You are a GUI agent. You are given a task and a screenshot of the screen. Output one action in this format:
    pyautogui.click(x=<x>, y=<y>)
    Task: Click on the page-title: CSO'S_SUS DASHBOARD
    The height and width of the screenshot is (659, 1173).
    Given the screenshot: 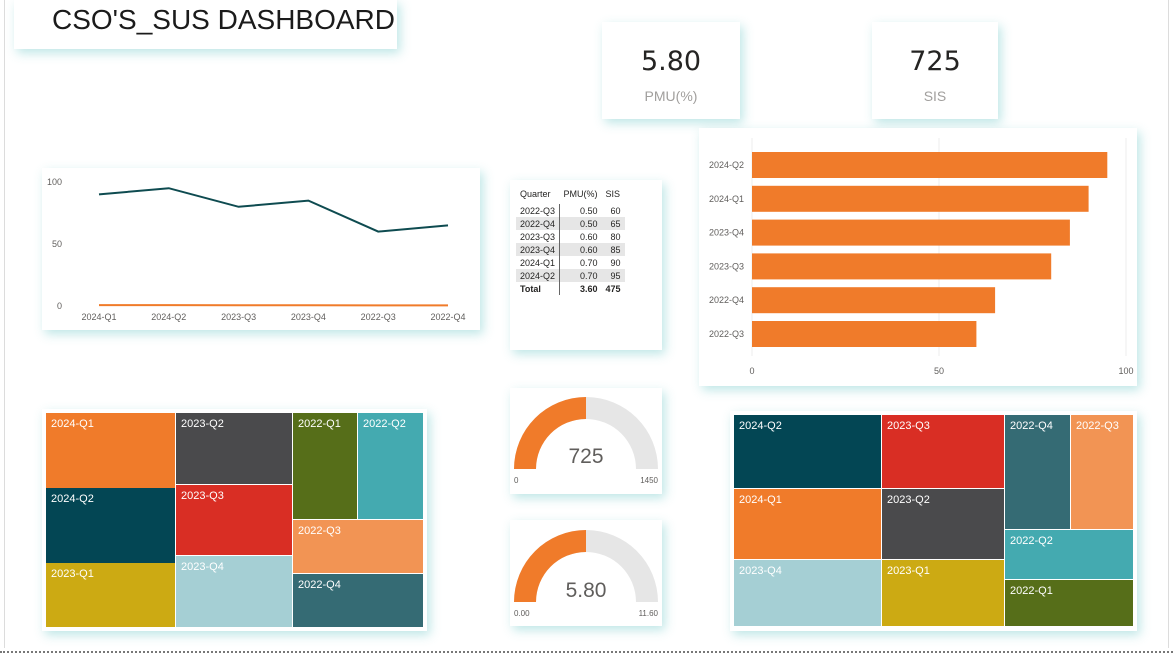 What is the action you would take?
    pyautogui.click(x=223, y=19)
    